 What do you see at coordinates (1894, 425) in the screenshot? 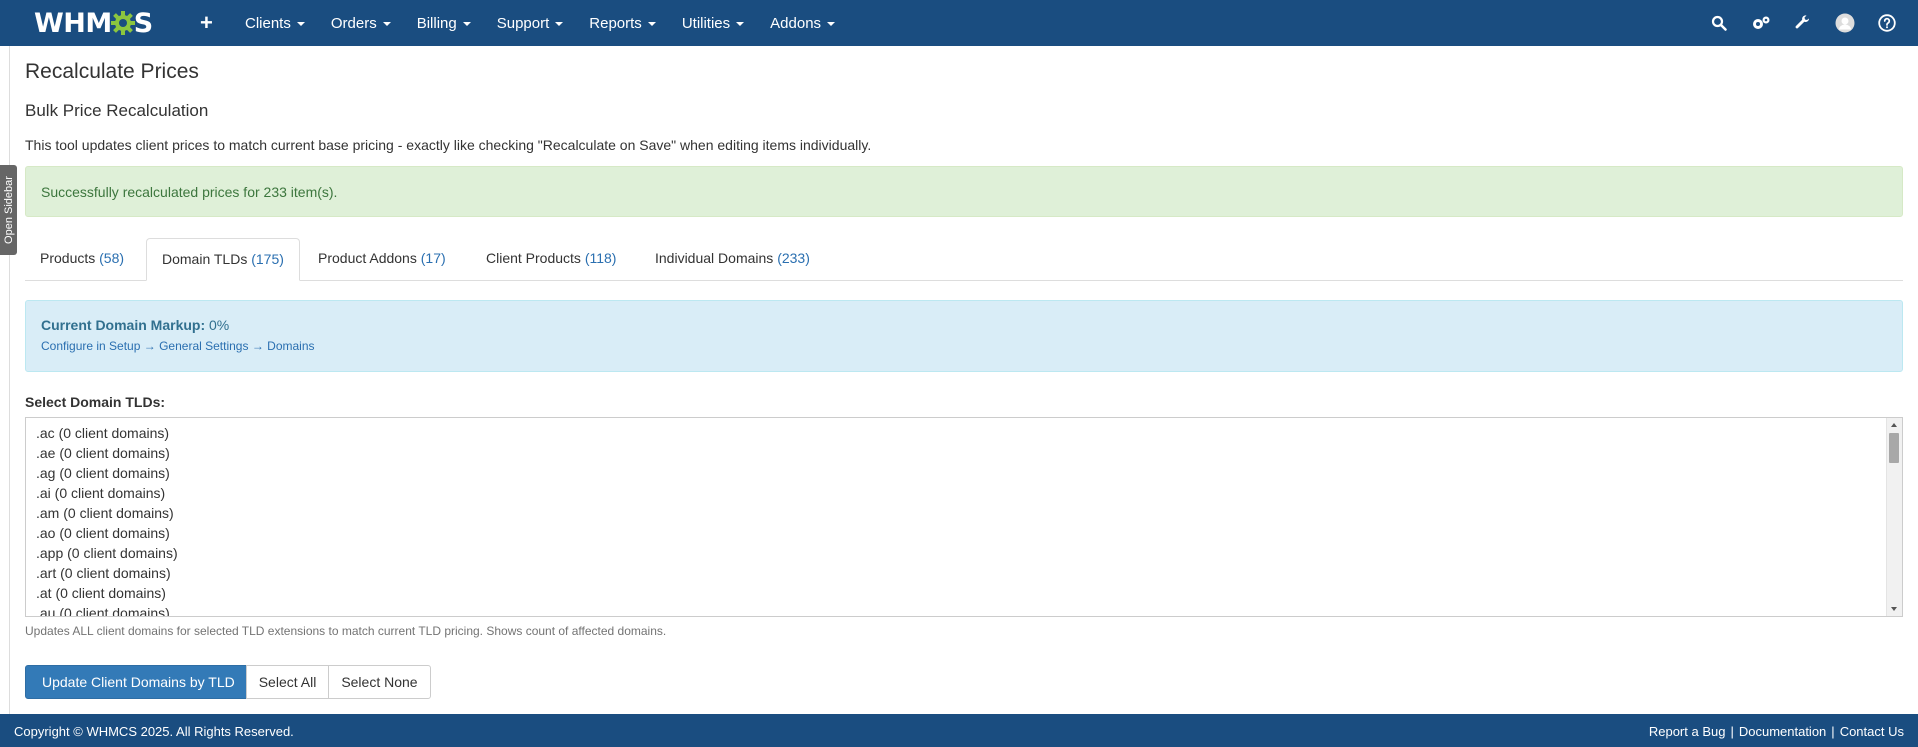
I see `scroll-up-icon` at bounding box center [1894, 425].